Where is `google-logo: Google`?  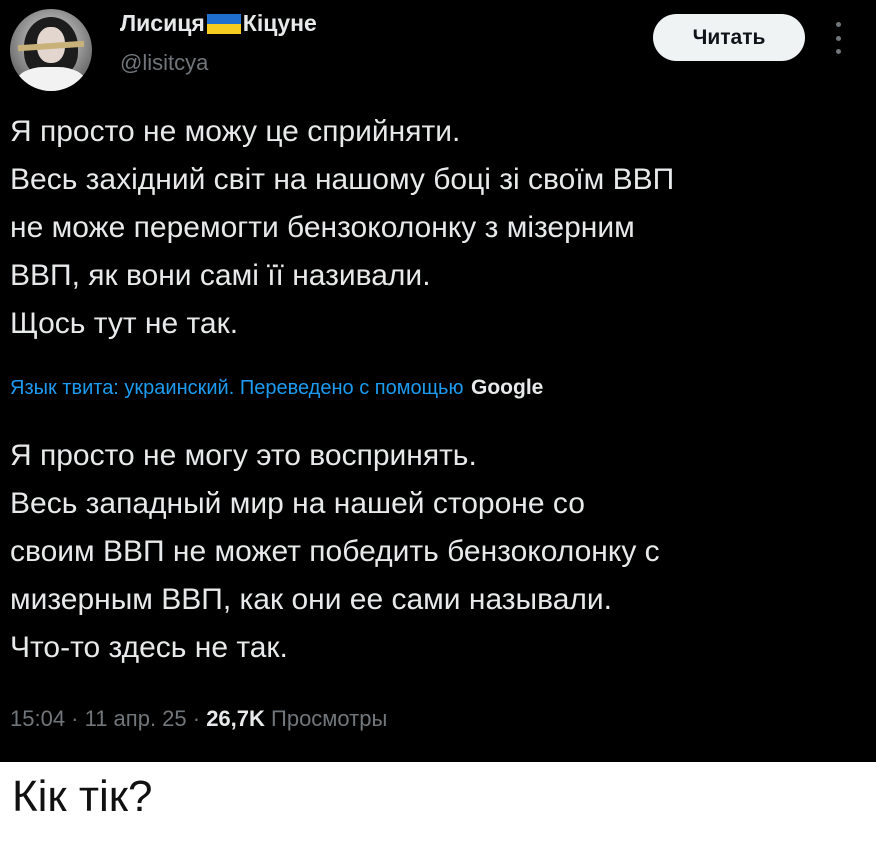
google-logo: Google is located at coordinates (507, 387).